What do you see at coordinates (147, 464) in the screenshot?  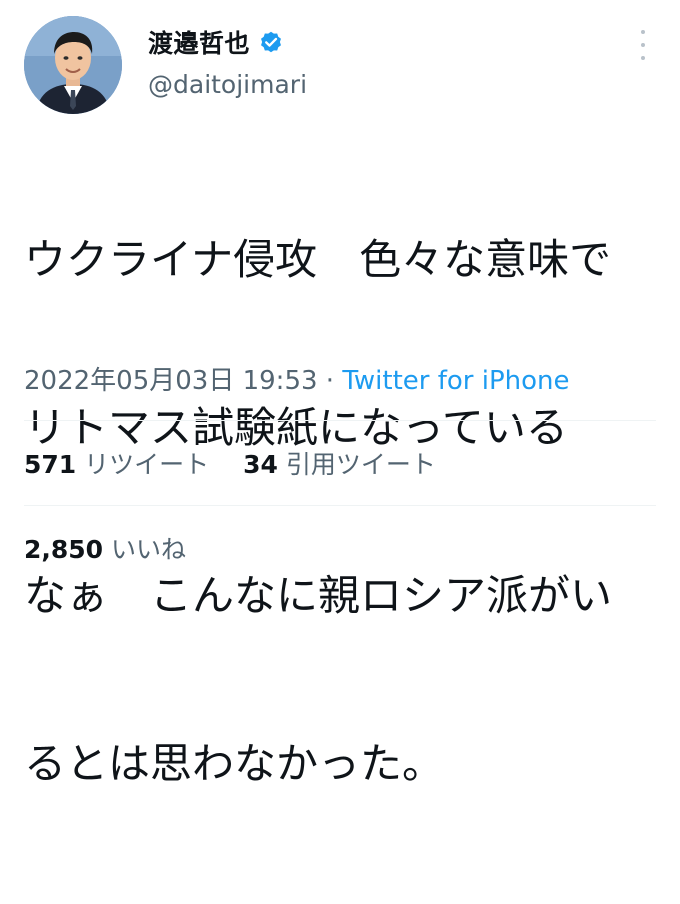 I see `retweets-label: リツイート` at bounding box center [147, 464].